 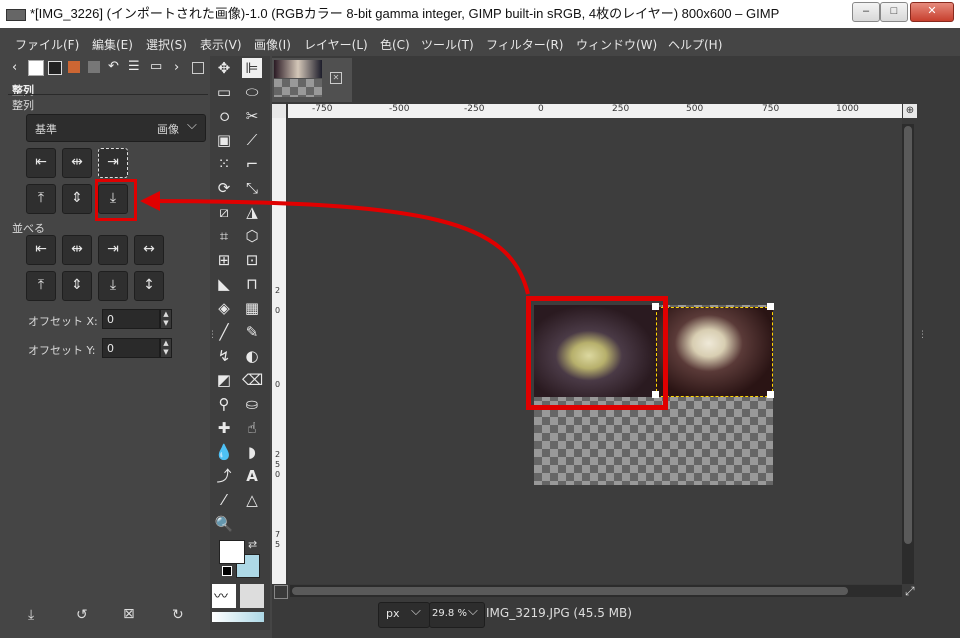 What do you see at coordinates (198, 68) in the screenshot?
I see `dock-menu-icon` at bounding box center [198, 68].